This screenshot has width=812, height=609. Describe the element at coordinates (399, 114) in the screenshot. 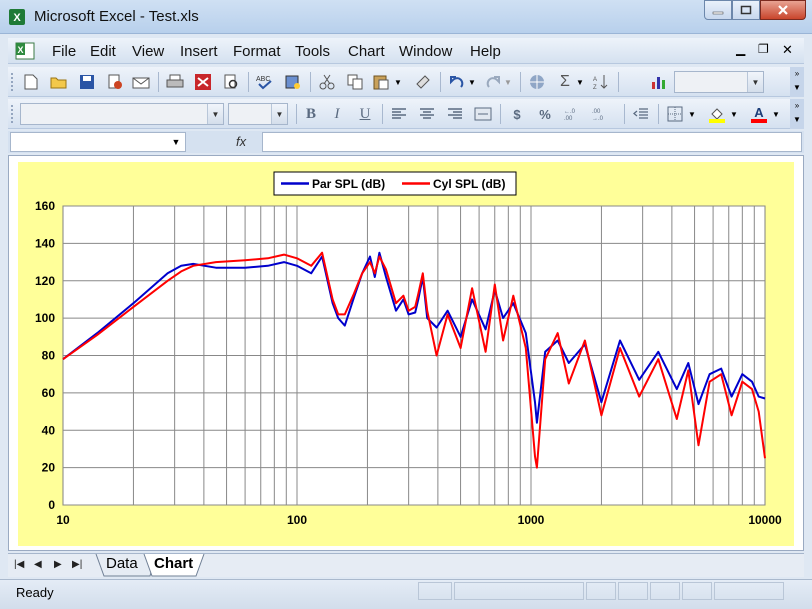

I see `align-left-icon` at that location.